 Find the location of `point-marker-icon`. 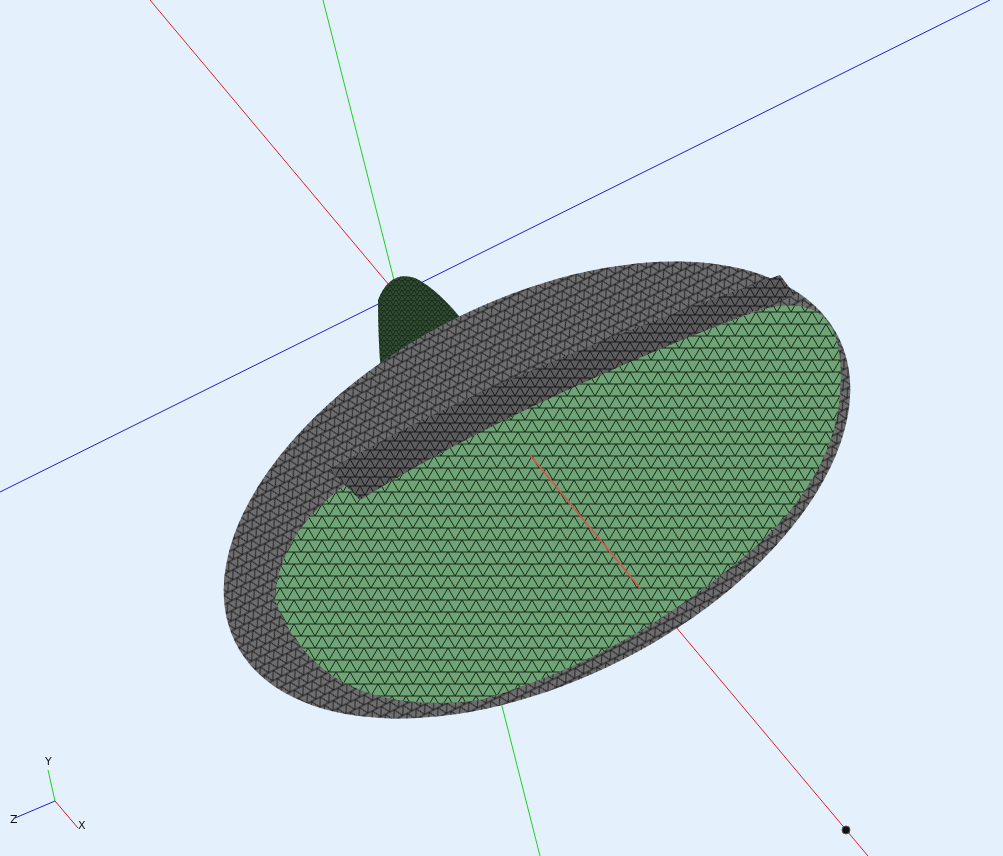

point-marker-icon is located at coordinates (846, 830).